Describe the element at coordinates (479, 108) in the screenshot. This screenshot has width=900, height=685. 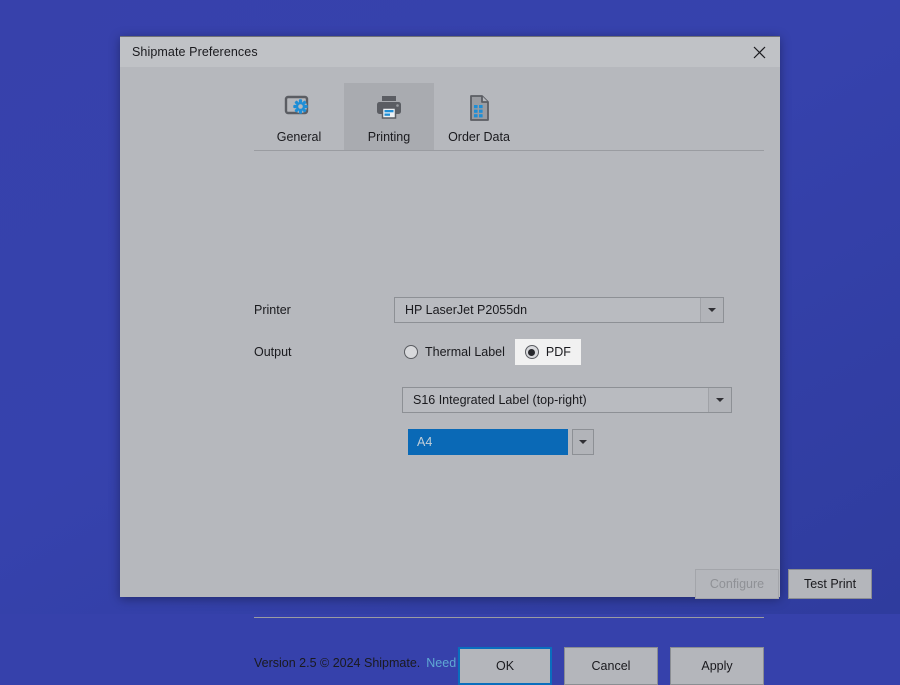
I see `document-grid-icon` at that location.